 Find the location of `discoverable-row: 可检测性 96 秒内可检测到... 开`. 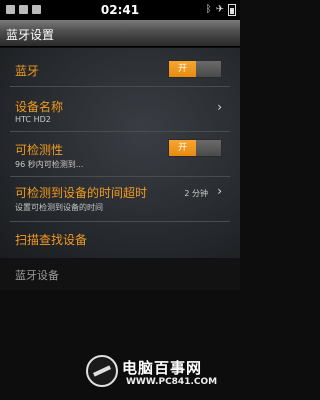

discoverable-row: 可检测性 96 秒内可检测到... 开 is located at coordinates (120, 153).